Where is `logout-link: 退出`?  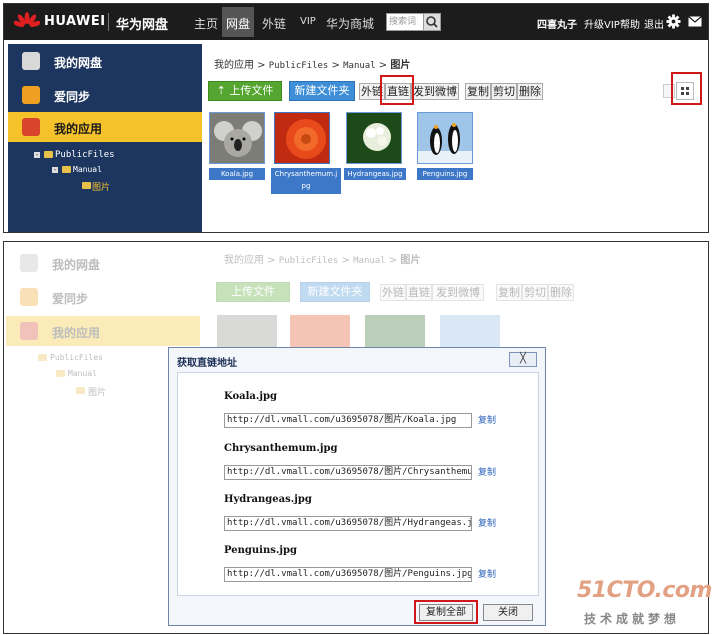
logout-link: 退出 is located at coordinates (654, 23).